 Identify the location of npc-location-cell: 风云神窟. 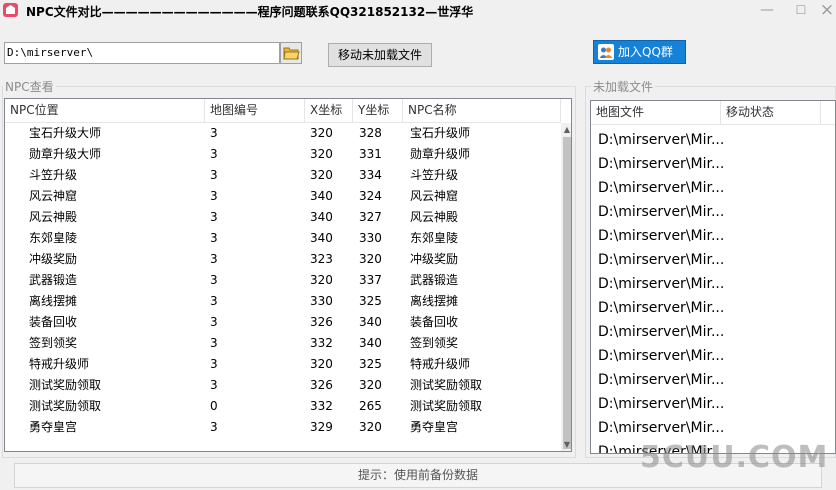
(53, 196).